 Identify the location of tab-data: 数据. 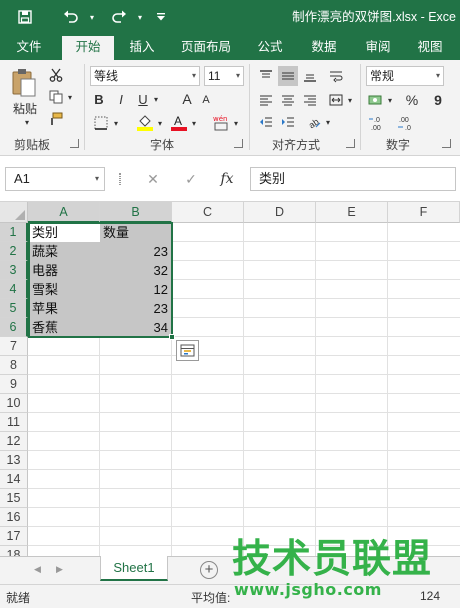
(324, 47).